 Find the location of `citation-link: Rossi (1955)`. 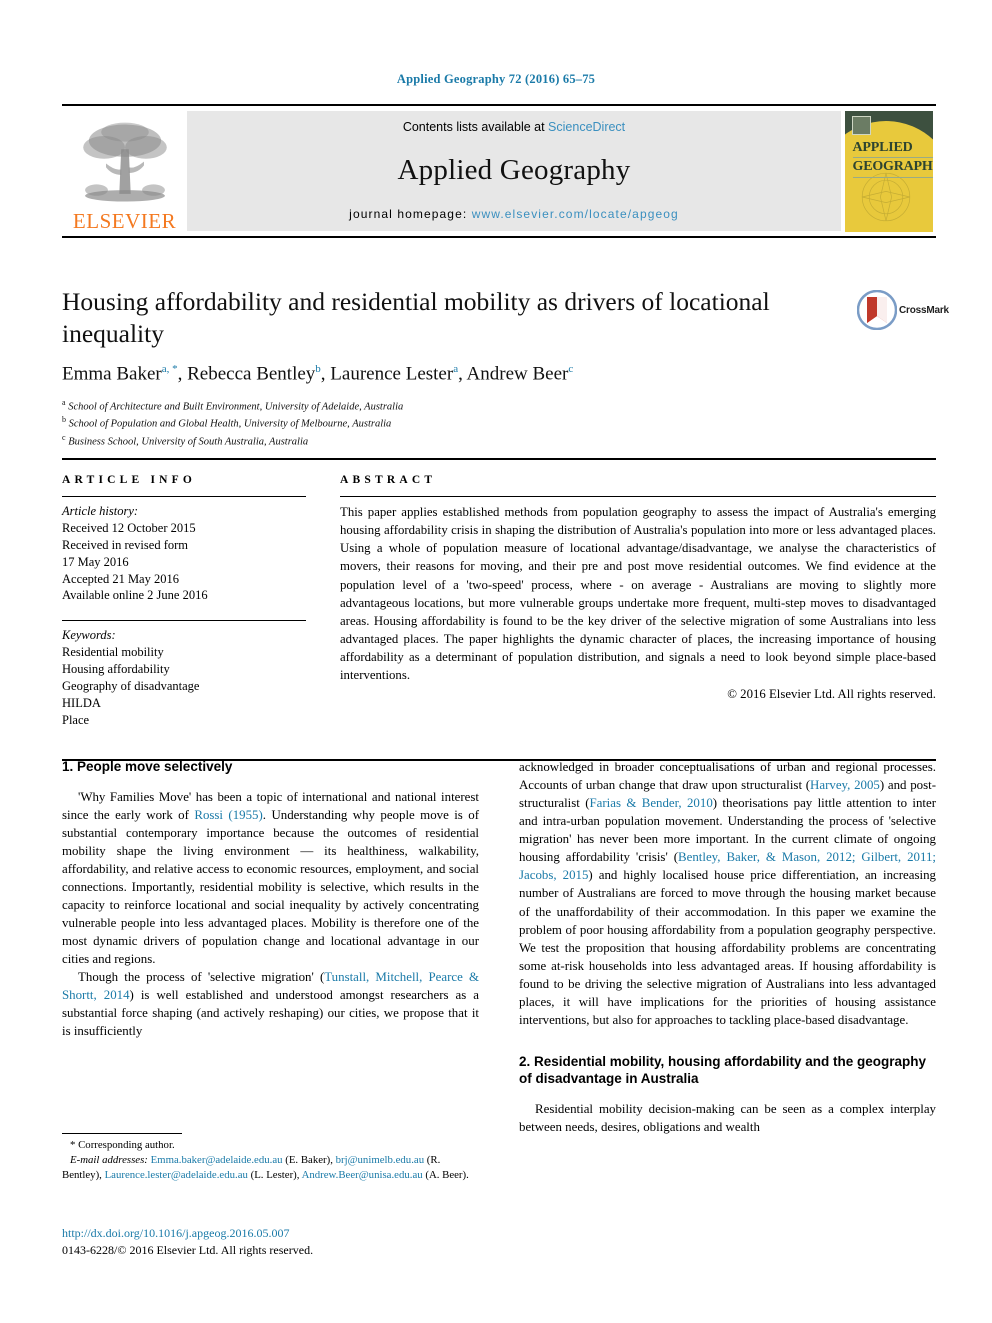

citation-link: Rossi (1955) is located at coordinates (228, 815).